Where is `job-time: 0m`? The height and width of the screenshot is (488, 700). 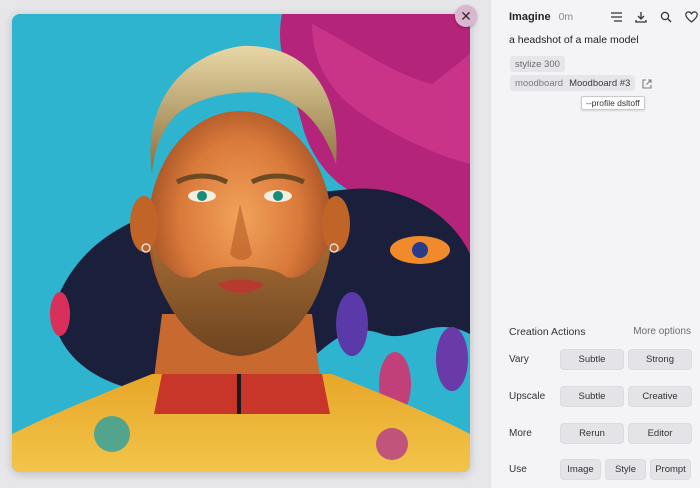 job-time: 0m is located at coordinates (566, 17).